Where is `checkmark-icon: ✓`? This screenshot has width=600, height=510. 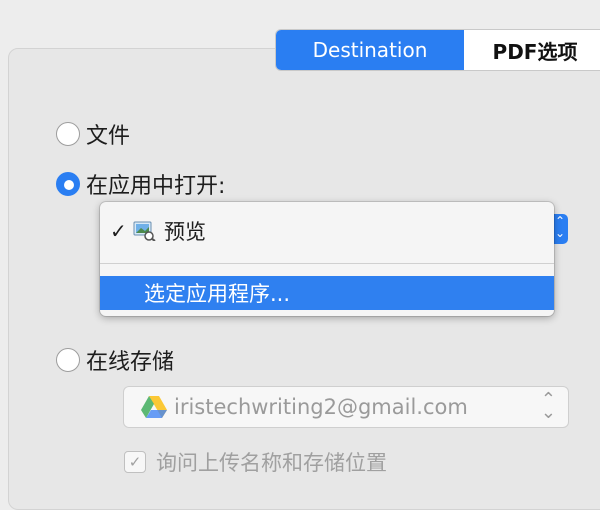 checkmark-icon: ✓ is located at coordinates (118, 231).